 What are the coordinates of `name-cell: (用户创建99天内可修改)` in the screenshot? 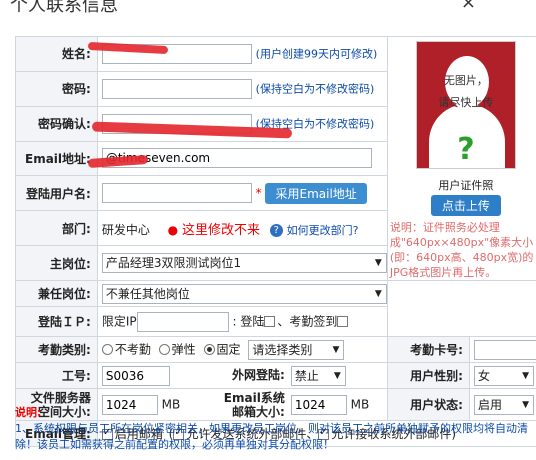 It's located at (242, 54).